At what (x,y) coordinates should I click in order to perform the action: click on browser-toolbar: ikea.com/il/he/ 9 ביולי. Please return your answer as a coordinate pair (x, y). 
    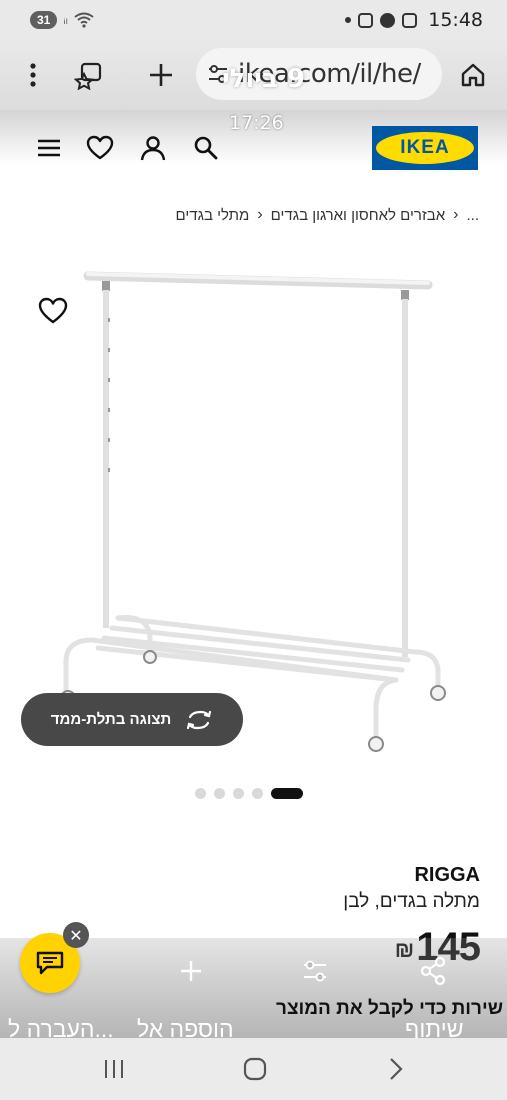
    Looking at the image, I should click on (253, 75).